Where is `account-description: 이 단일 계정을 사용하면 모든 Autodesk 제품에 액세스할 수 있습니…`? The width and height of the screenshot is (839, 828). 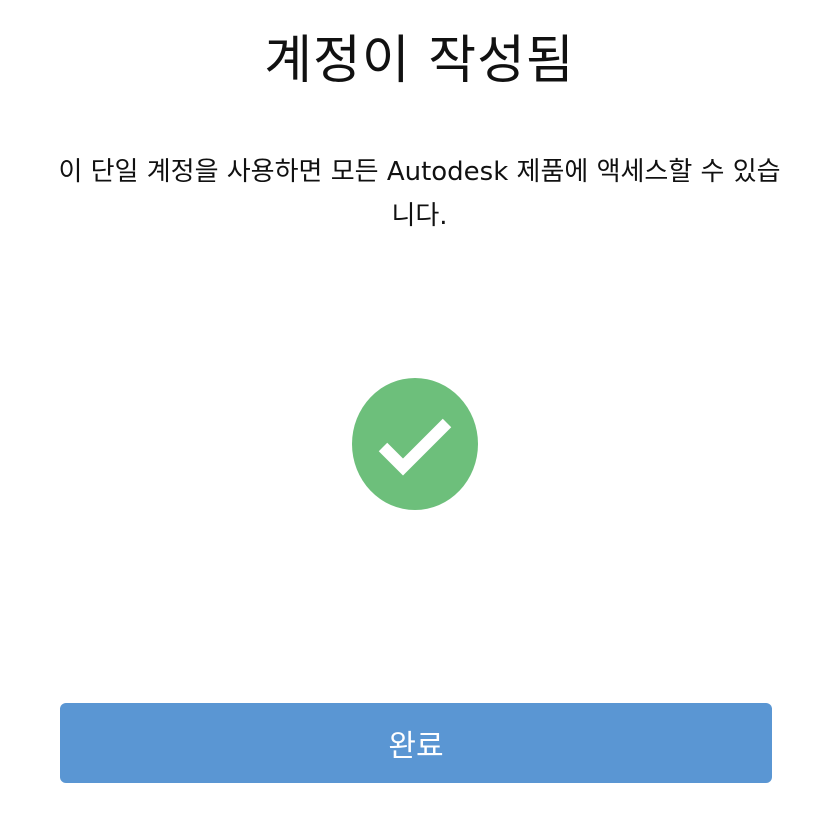
account-description: 이 단일 계정을 사용하면 모든 Autodesk 제품에 액세스할 수 있습니… is located at coordinates (419, 194).